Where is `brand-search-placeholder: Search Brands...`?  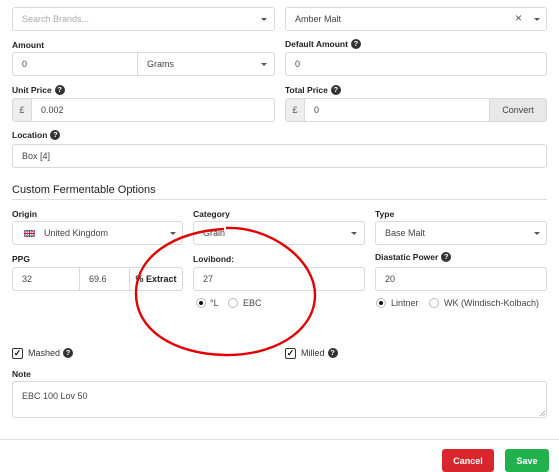 brand-search-placeholder: Search Brands... is located at coordinates (56, 19).